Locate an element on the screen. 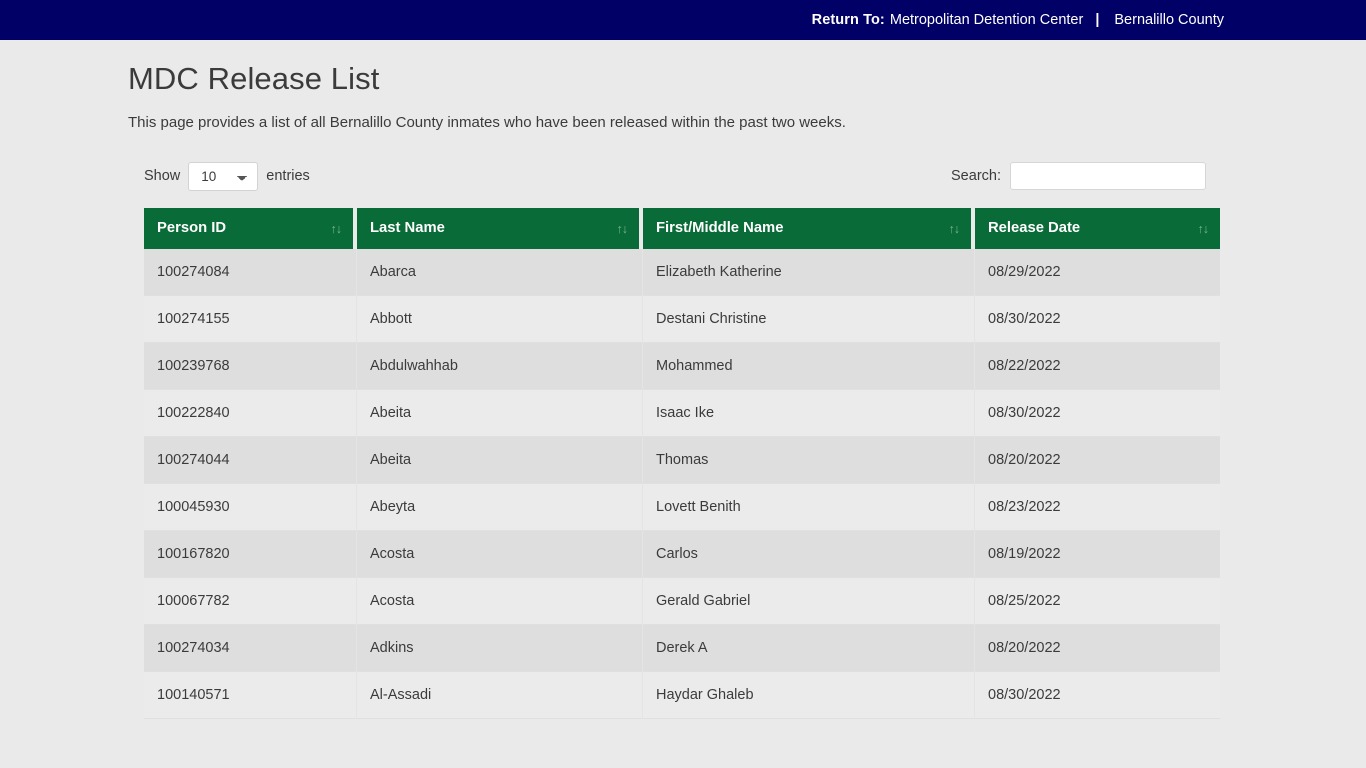  cell-person-id: 100167820 is located at coordinates (250, 554).